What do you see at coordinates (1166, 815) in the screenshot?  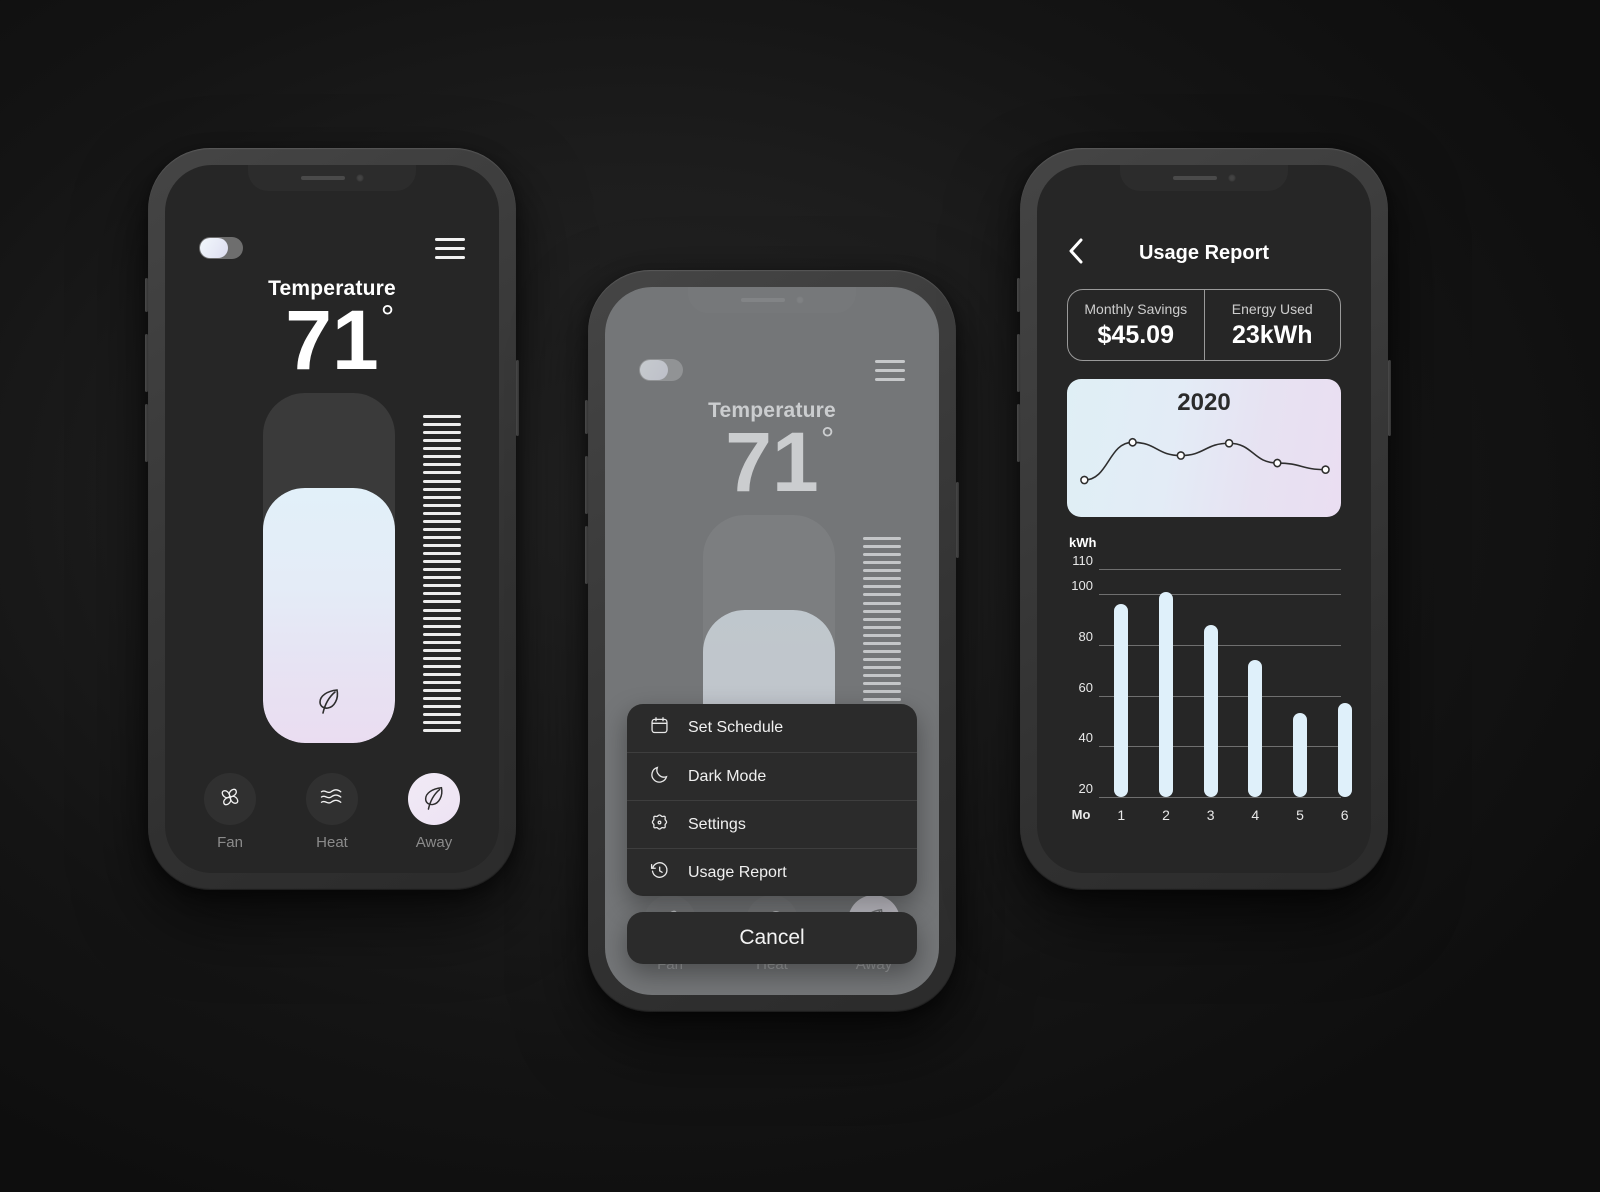 I see `x-axis-tick-label: 2` at bounding box center [1166, 815].